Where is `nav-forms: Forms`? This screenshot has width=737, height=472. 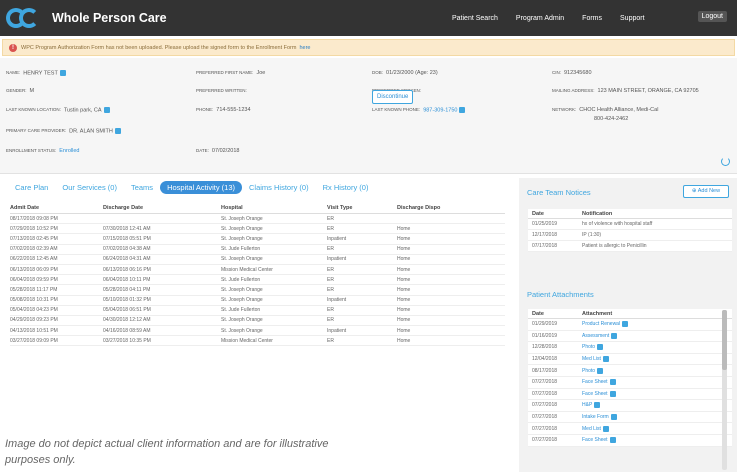 nav-forms: Forms is located at coordinates (592, 18).